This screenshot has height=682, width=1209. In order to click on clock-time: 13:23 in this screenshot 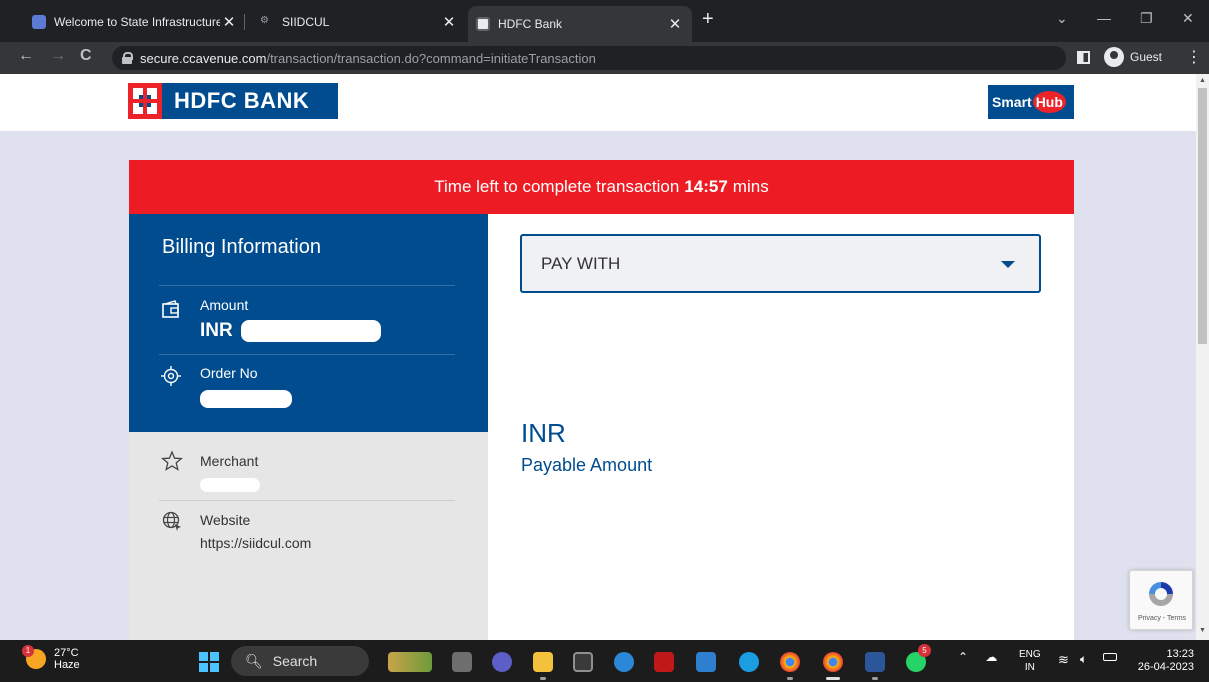, I will do `click(1180, 654)`.